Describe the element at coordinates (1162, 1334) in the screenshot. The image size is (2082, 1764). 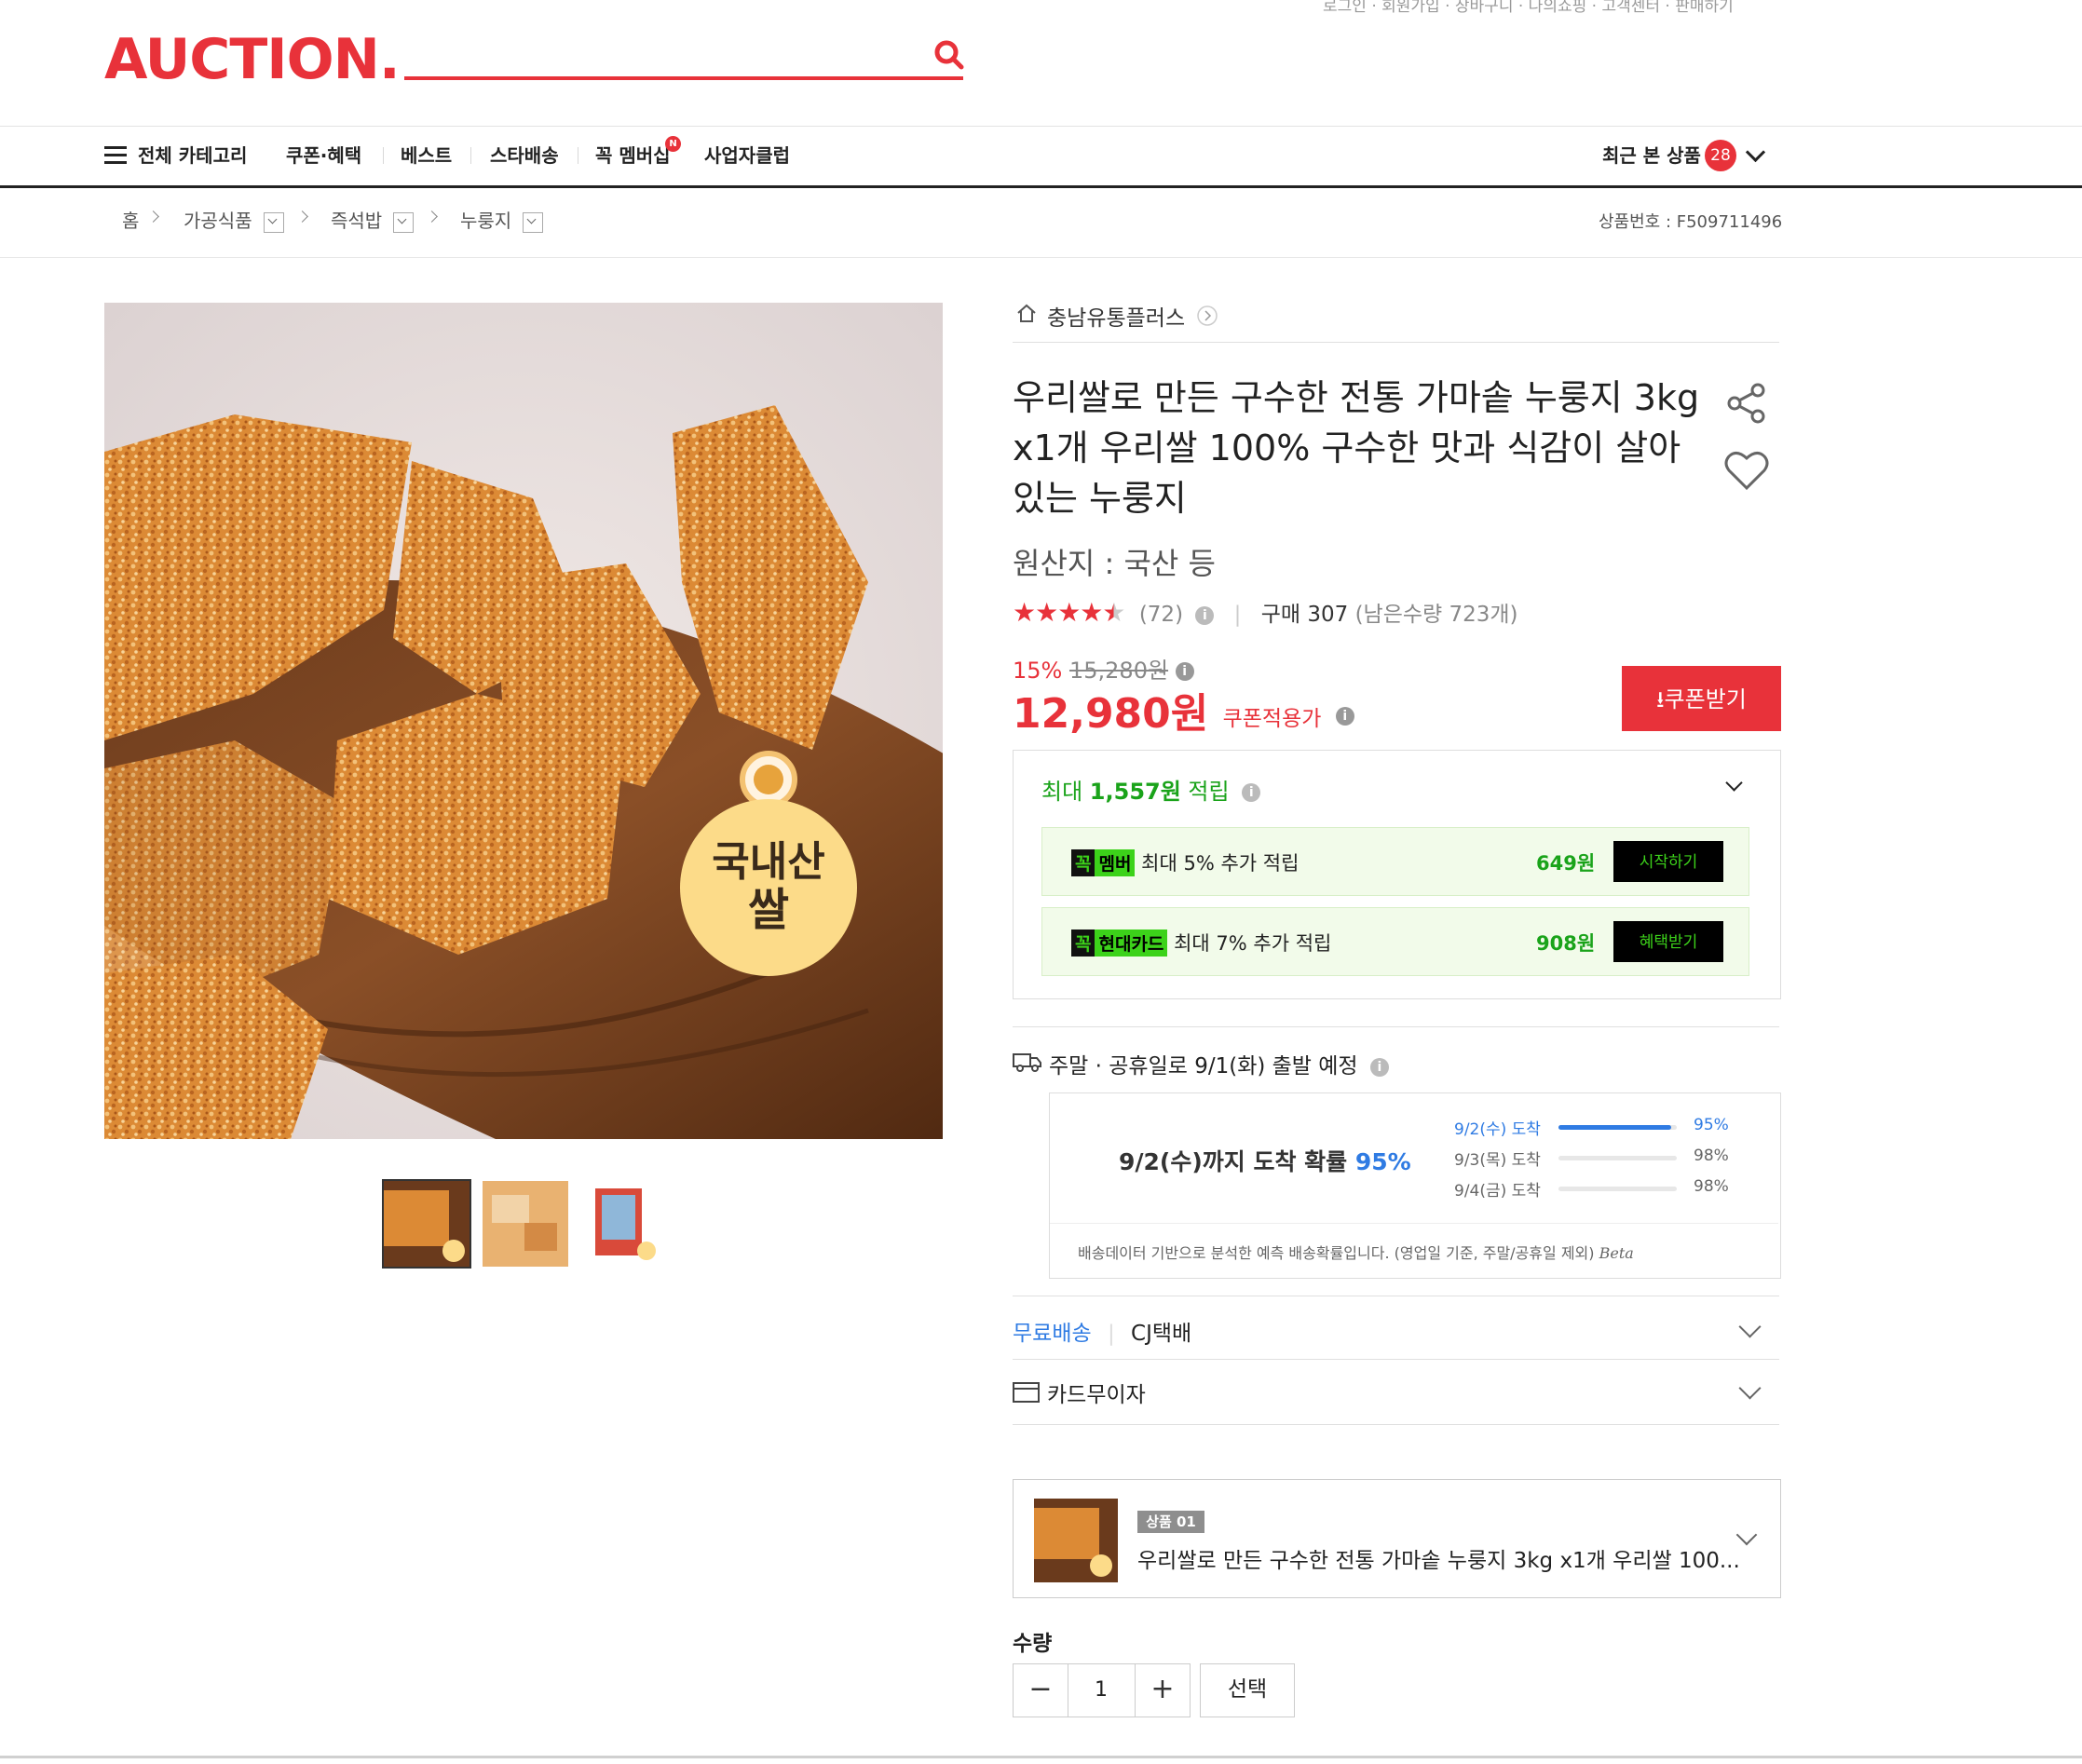
I see `carrier-name: CJ택배` at that location.